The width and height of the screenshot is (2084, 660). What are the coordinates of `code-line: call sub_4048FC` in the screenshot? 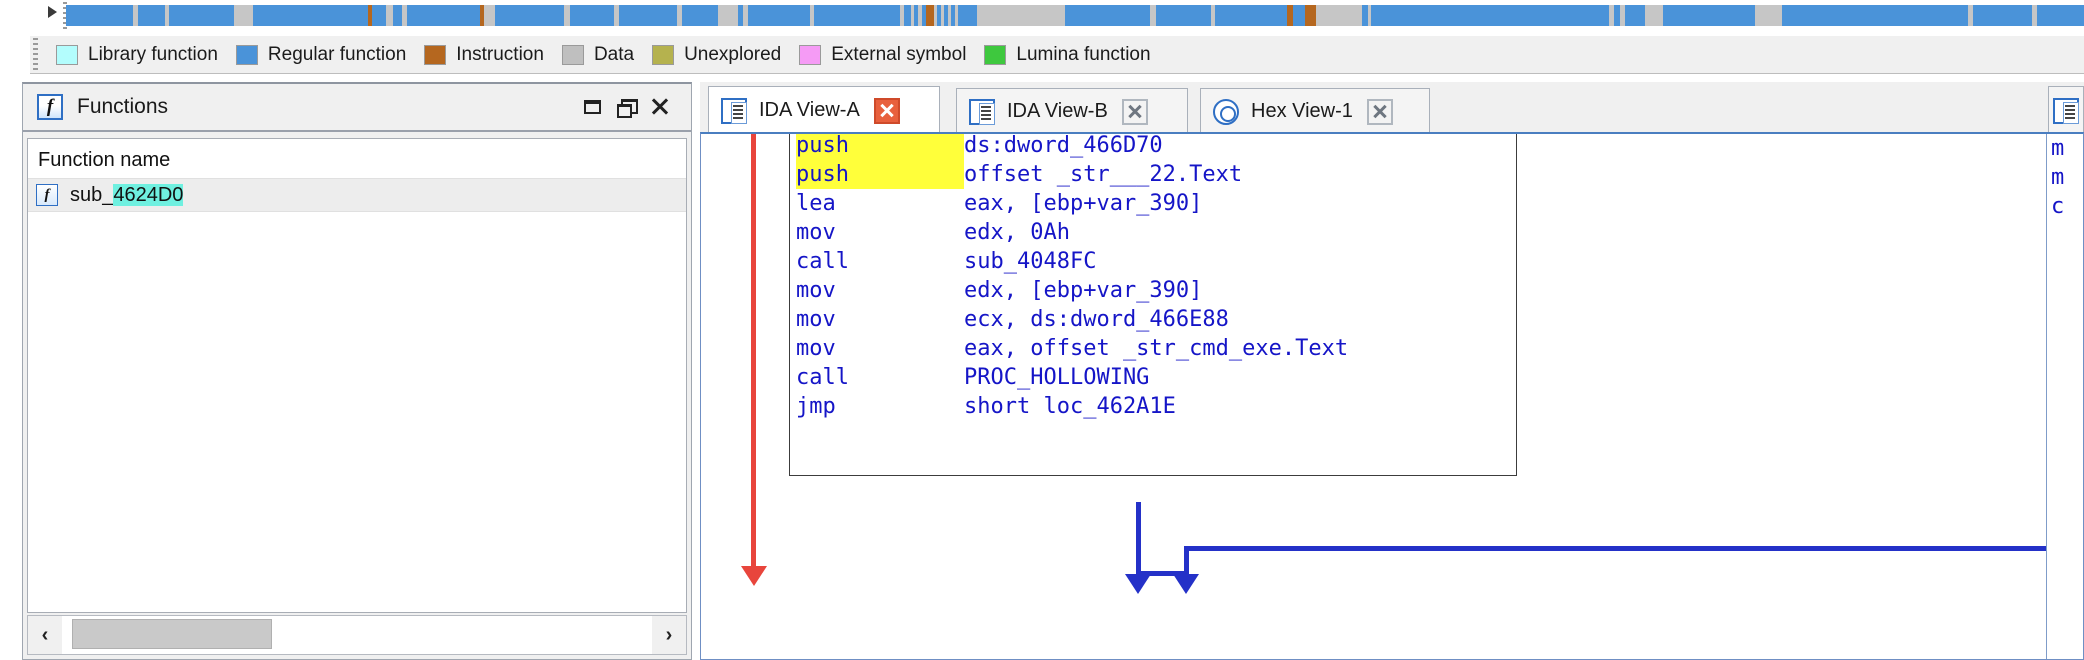 It's located at (1156, 261).